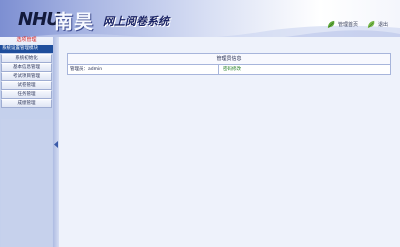 The image size is (400, 247). Describe the element at coordinates (26, 67) in the screenshot. I see `sidebar-item-basic-info: 基本信息管理` at that location.